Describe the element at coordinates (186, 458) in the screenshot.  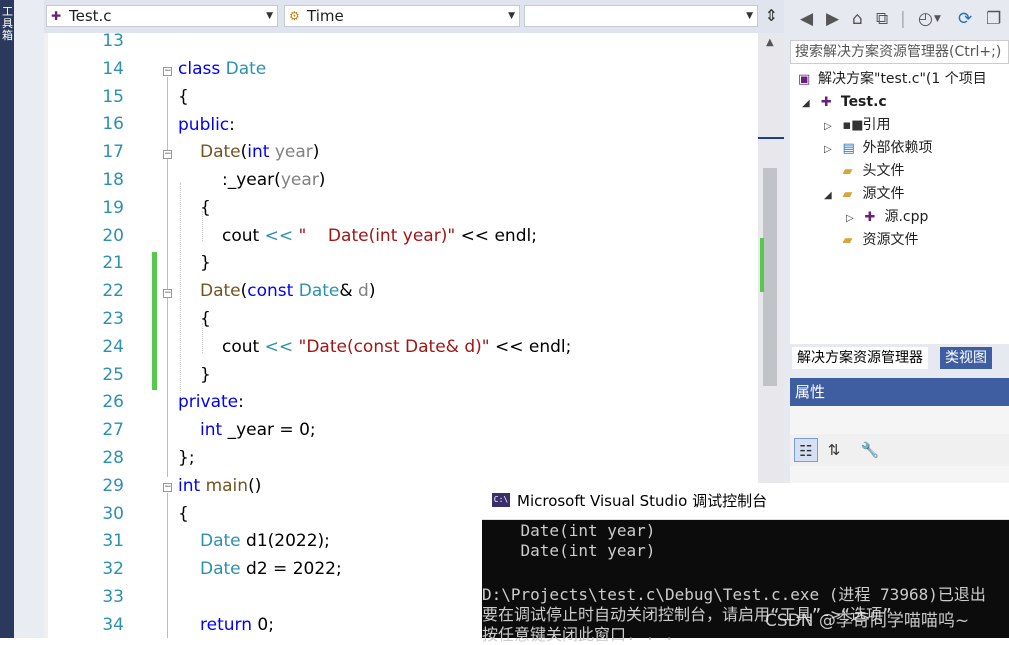
I see `code-line-28: };` at that location.